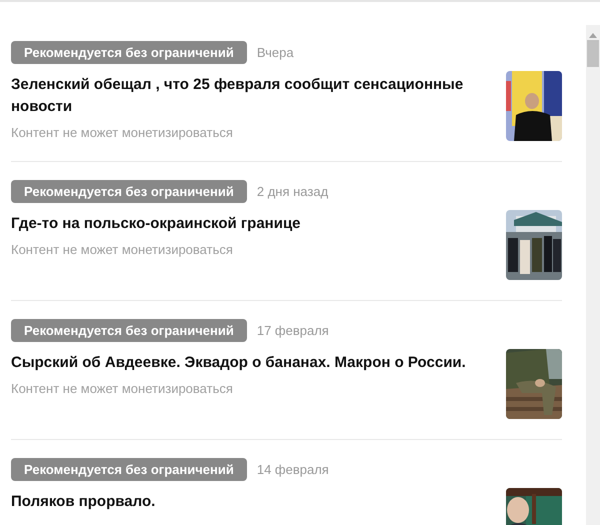  What do you see at coordinates (275, 52) in the screenshot?
I see `date-label: Вчера` at bounding box center [275, 52].